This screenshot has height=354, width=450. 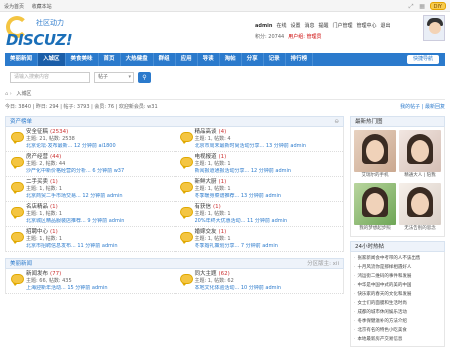 What do you see at coordinates (137, 59) in the screenshot?
I see `nav-item-hot: 大热健盘` at bounding box center [137, 59].